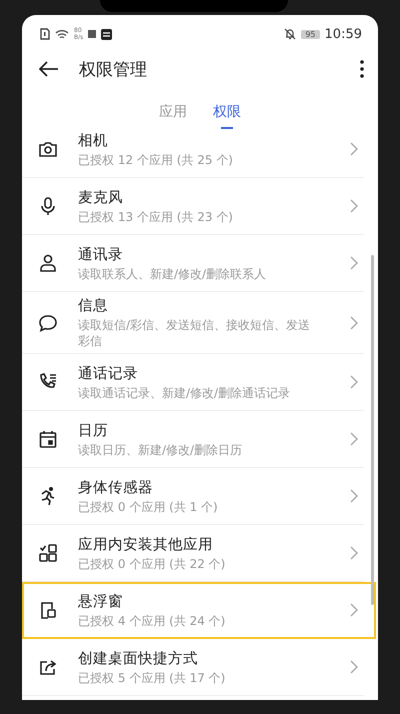  Describe the element at coordinates (48, 439) in the screenshot. I see `calendar-icon` at that location.